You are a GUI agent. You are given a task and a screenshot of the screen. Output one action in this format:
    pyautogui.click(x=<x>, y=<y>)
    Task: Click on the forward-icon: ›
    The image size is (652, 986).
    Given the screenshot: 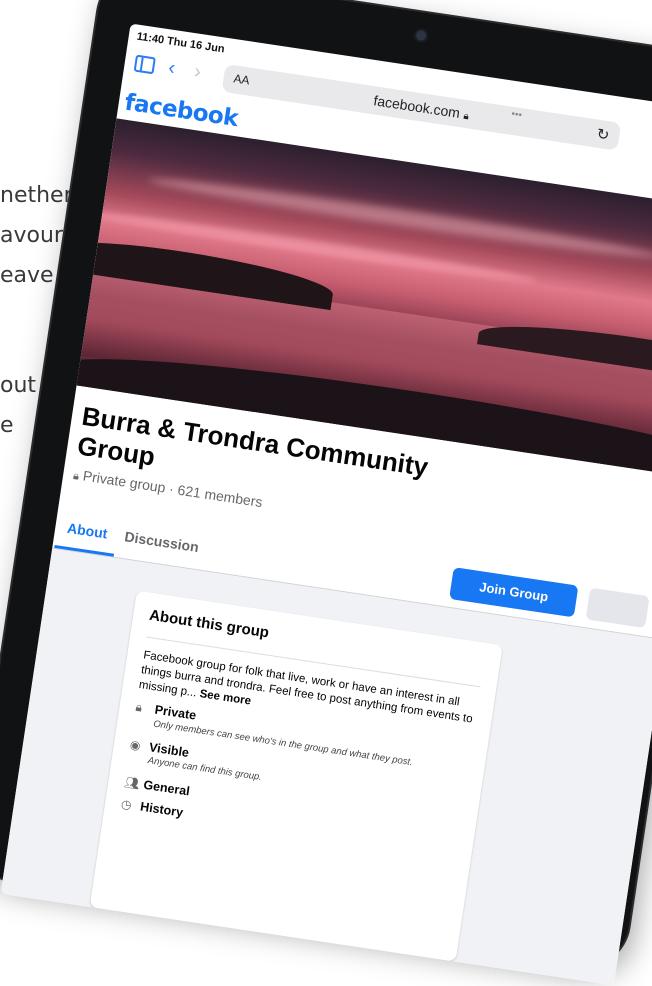 What is the action you would take?
    pyautogui.click(x=198, y=71)
    